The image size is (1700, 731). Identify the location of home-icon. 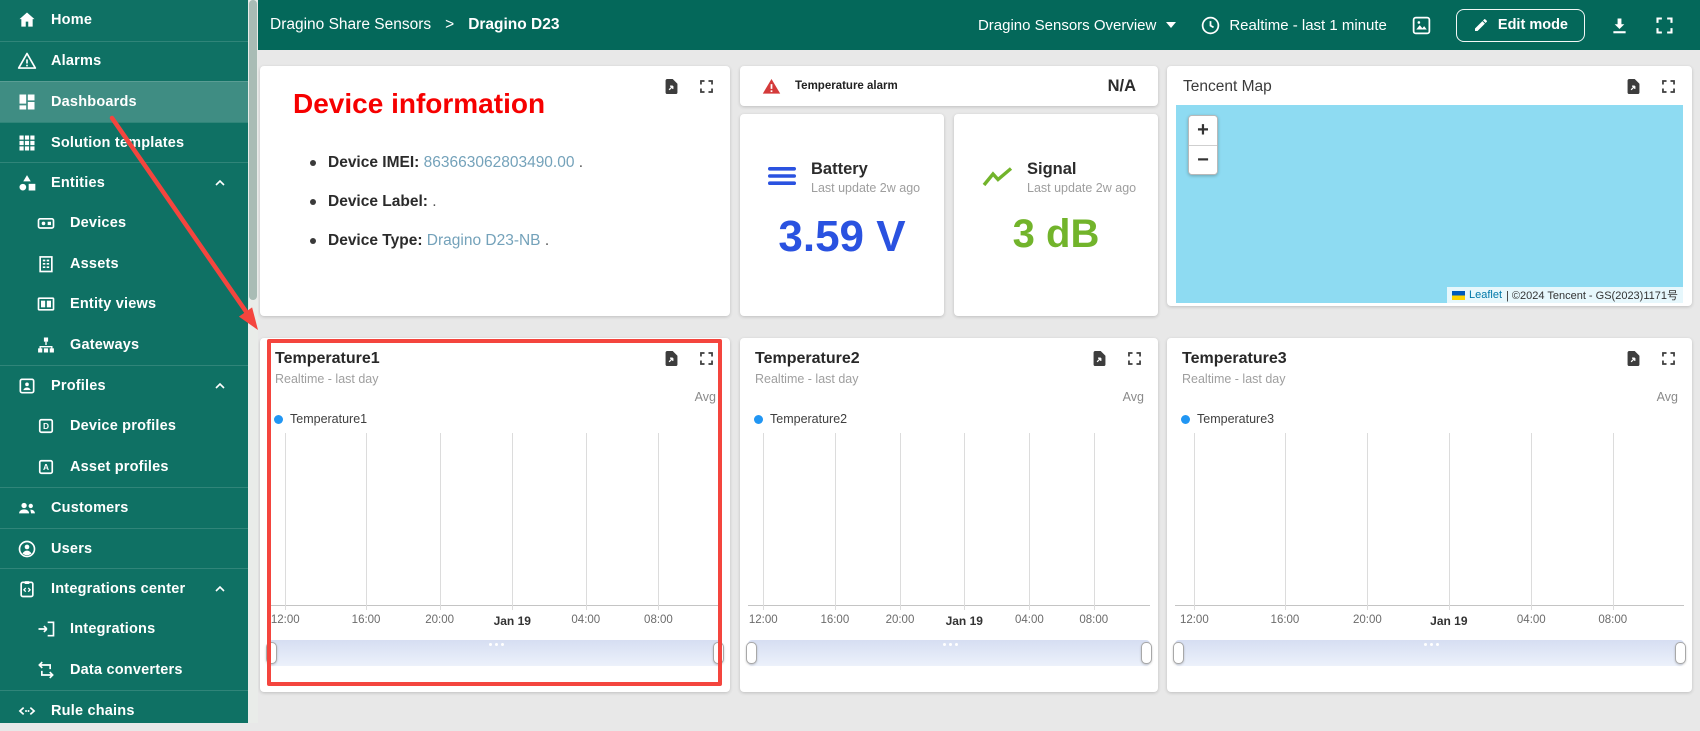
(27, 20).